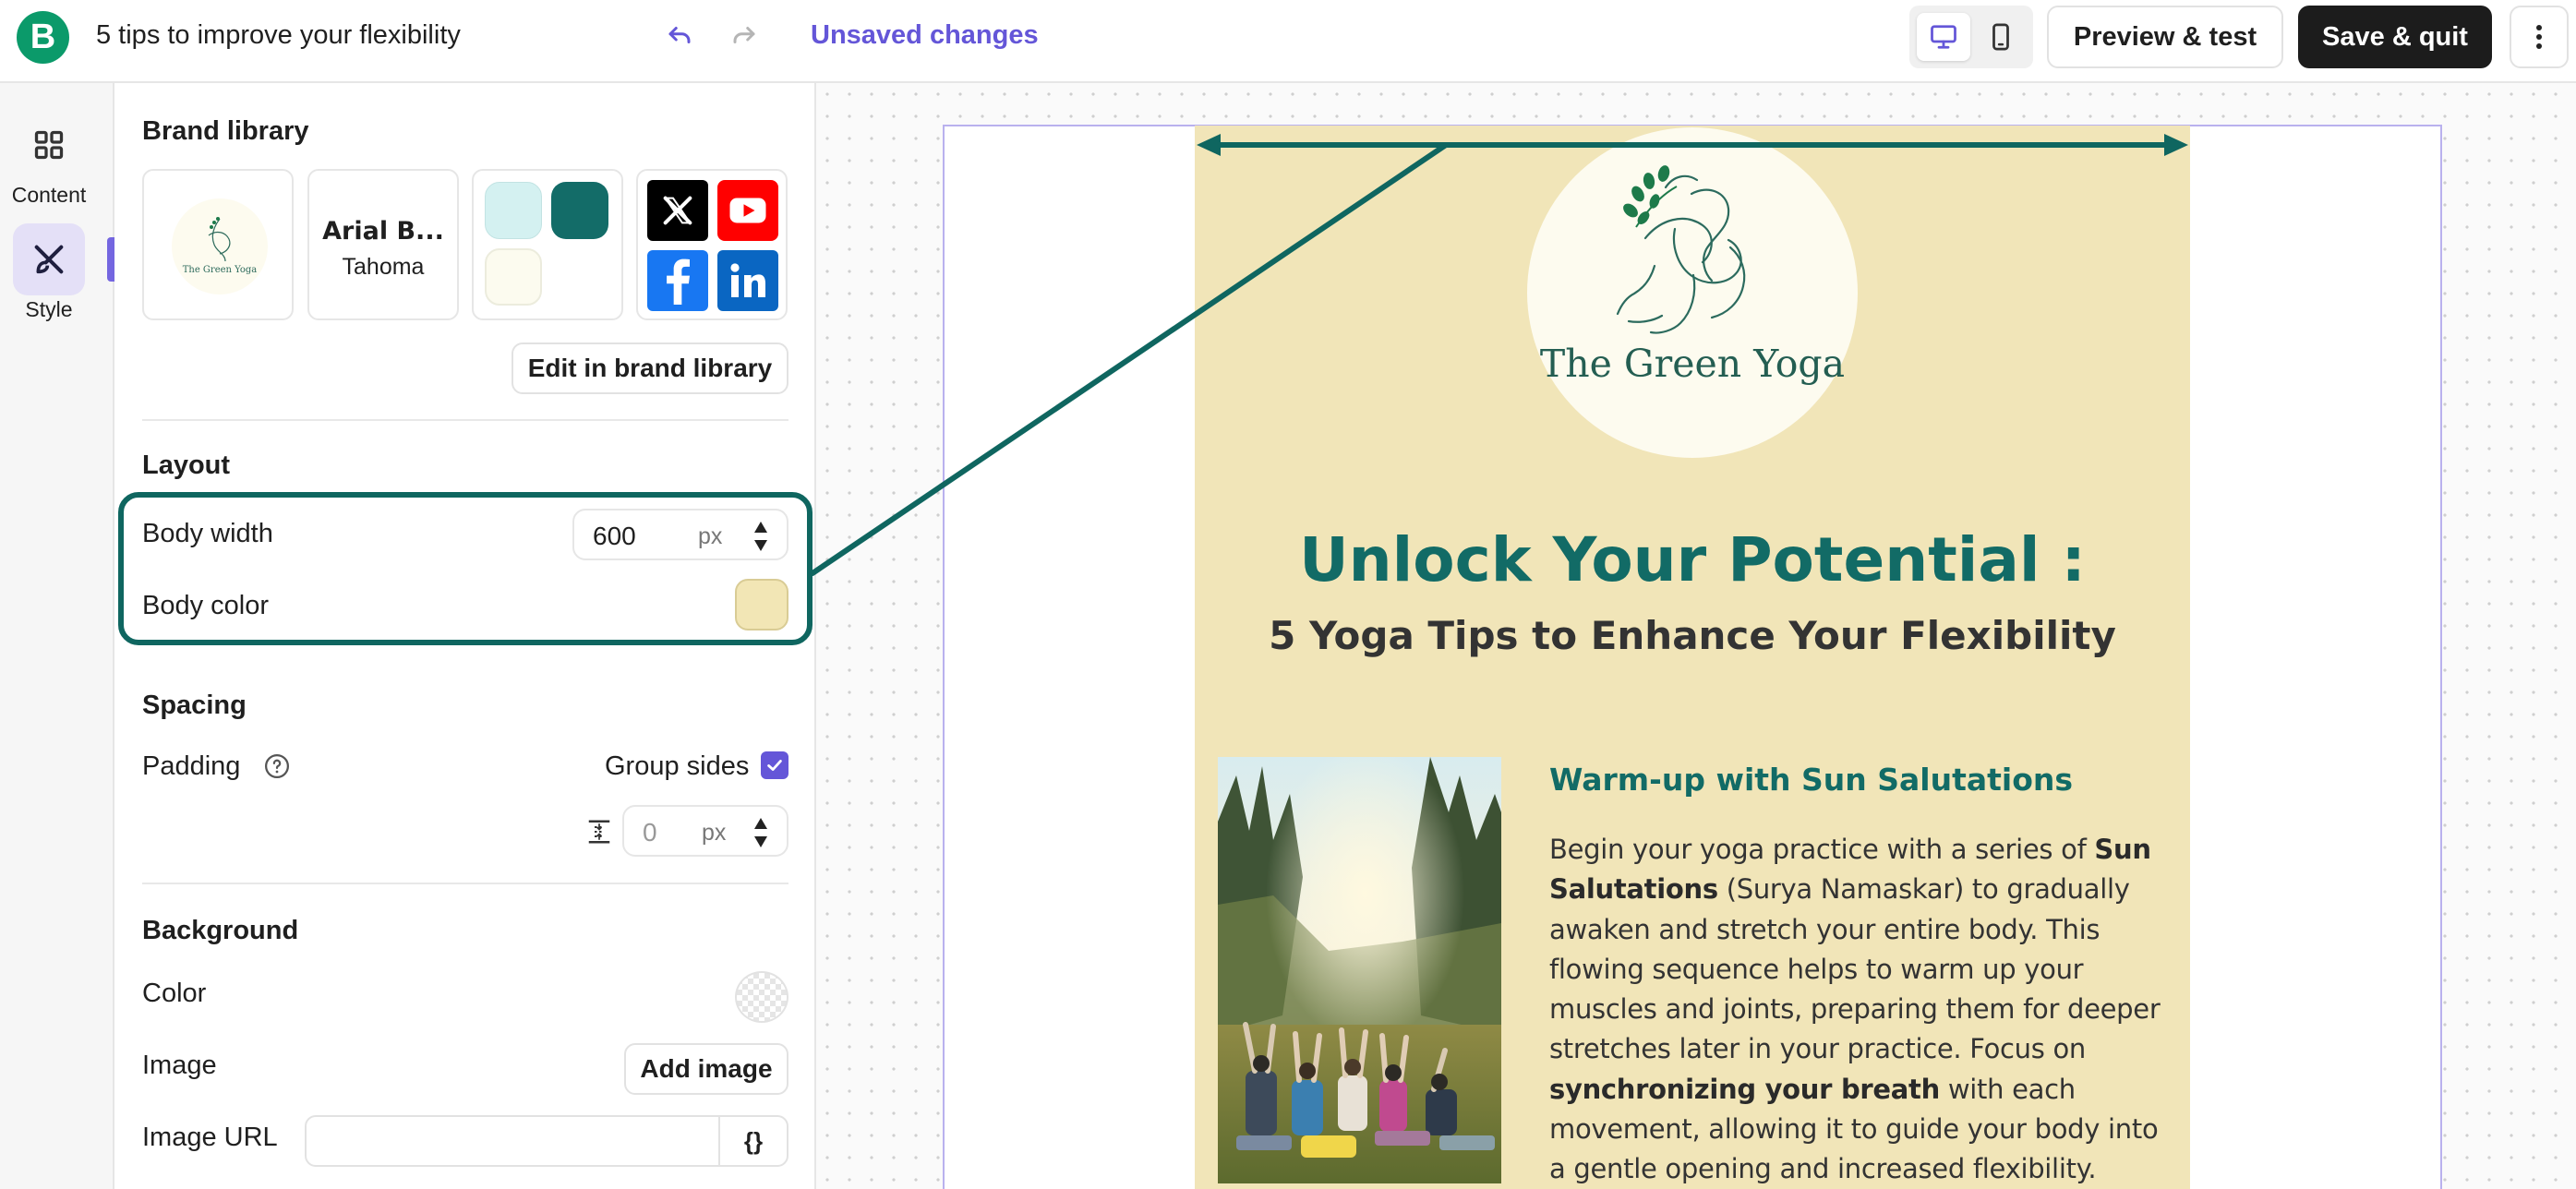 Image resolution: width=2576 pixels, height=1189 pixels. What do you see at coordinates (614, 536) in the screenshot?
I see `body-width-value: 600` at bounding box center [614, 536].